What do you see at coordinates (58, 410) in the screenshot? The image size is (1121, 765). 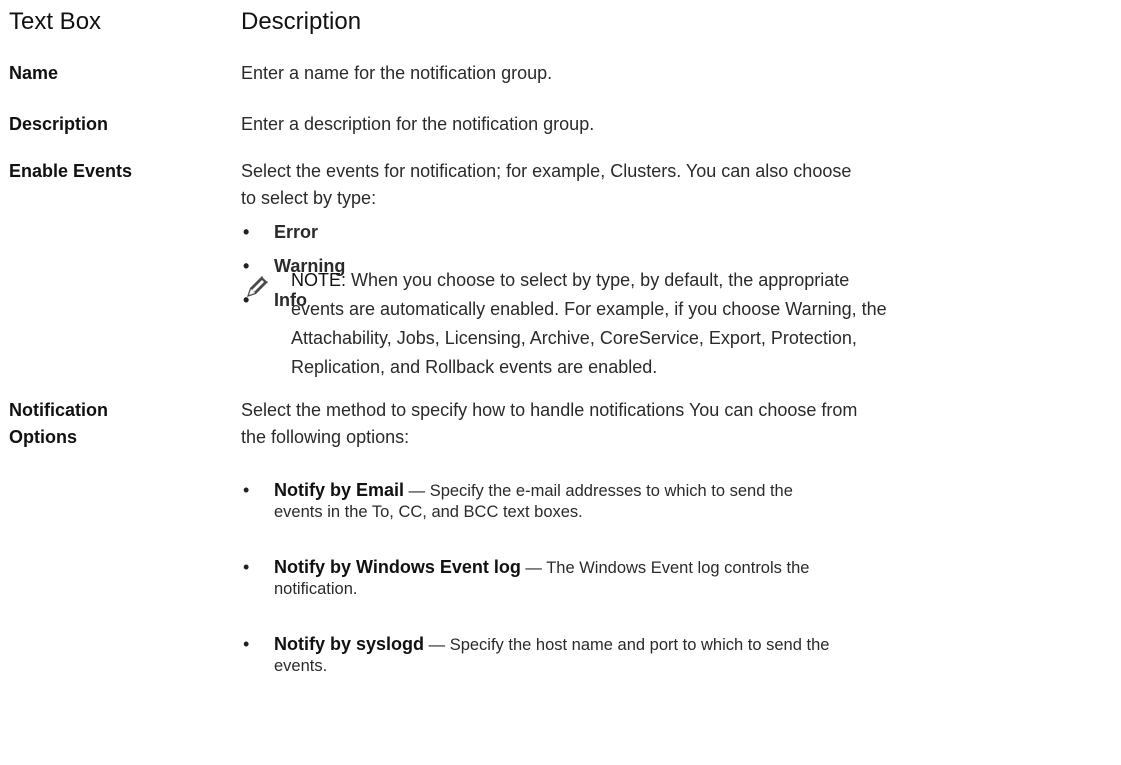 I see `term-notification-options-line1: Notification` at bounding box center [58, 410].